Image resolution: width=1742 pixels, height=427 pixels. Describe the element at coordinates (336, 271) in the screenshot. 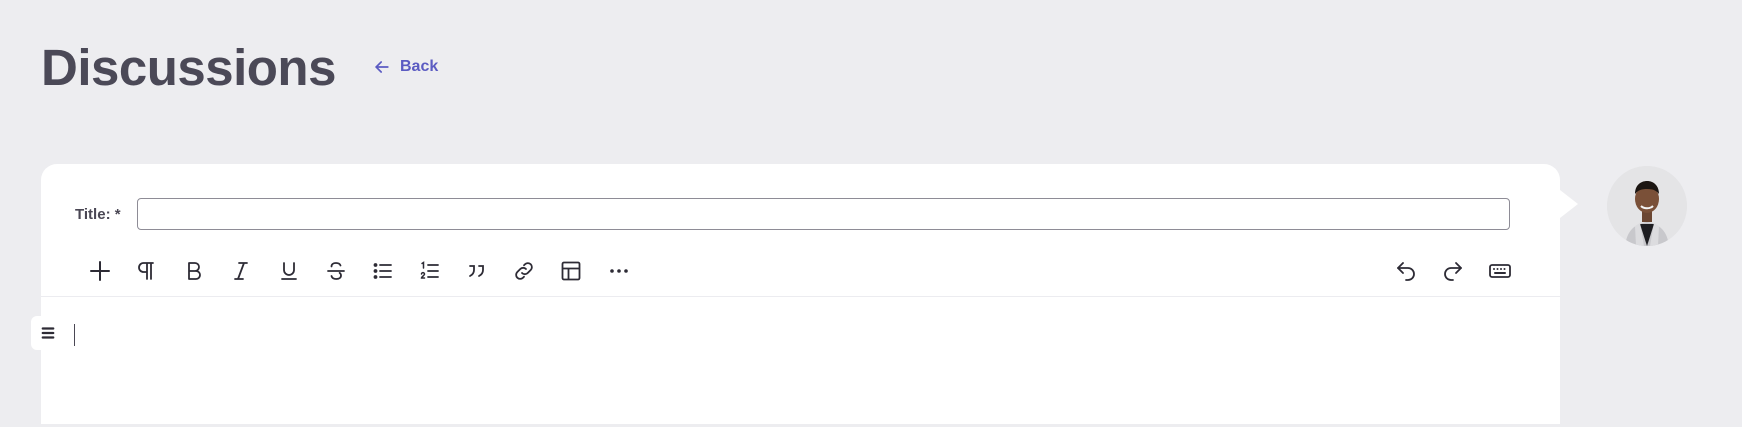

I see `strikethrough-icon` at that location.